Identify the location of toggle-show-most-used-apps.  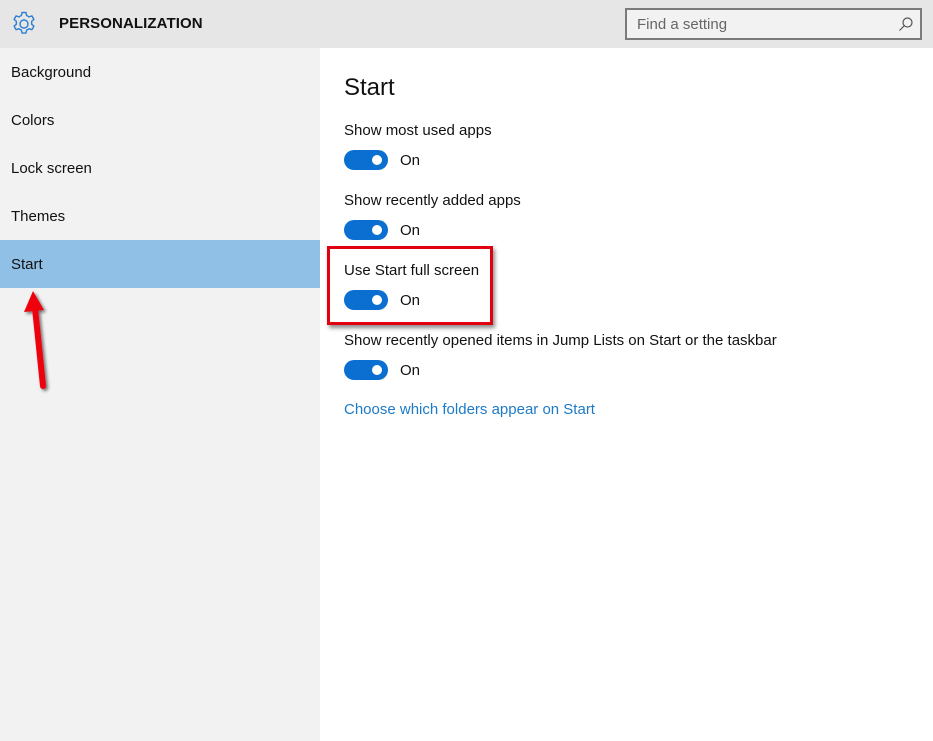
(366, 160).